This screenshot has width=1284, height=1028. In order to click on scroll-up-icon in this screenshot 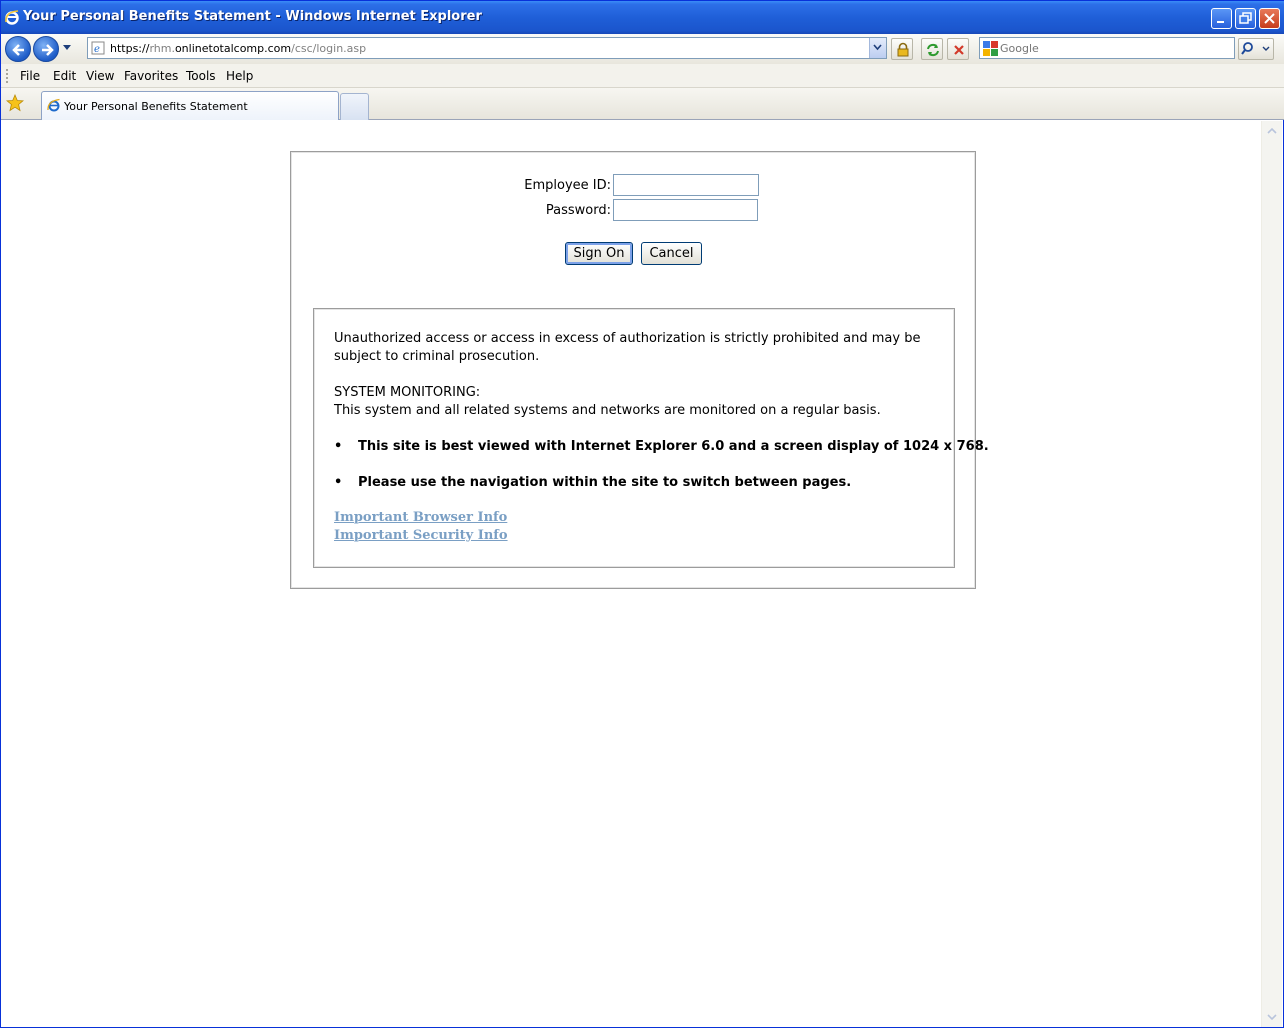, I will do `click(1272, 131)`.